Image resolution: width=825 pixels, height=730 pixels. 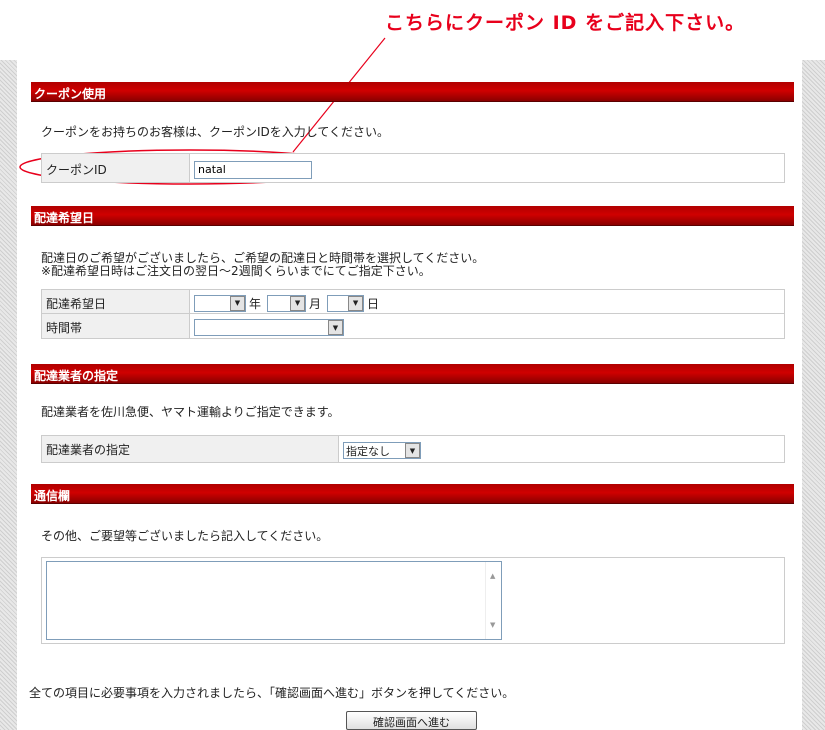 I want to click on time-slot-label: 時間帯, so click(x=116, y=326).